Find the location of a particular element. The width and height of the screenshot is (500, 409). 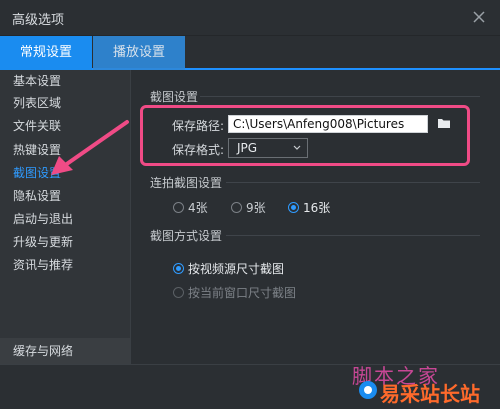

burst-option-16: 16张 is located at coordinates (309, 207).